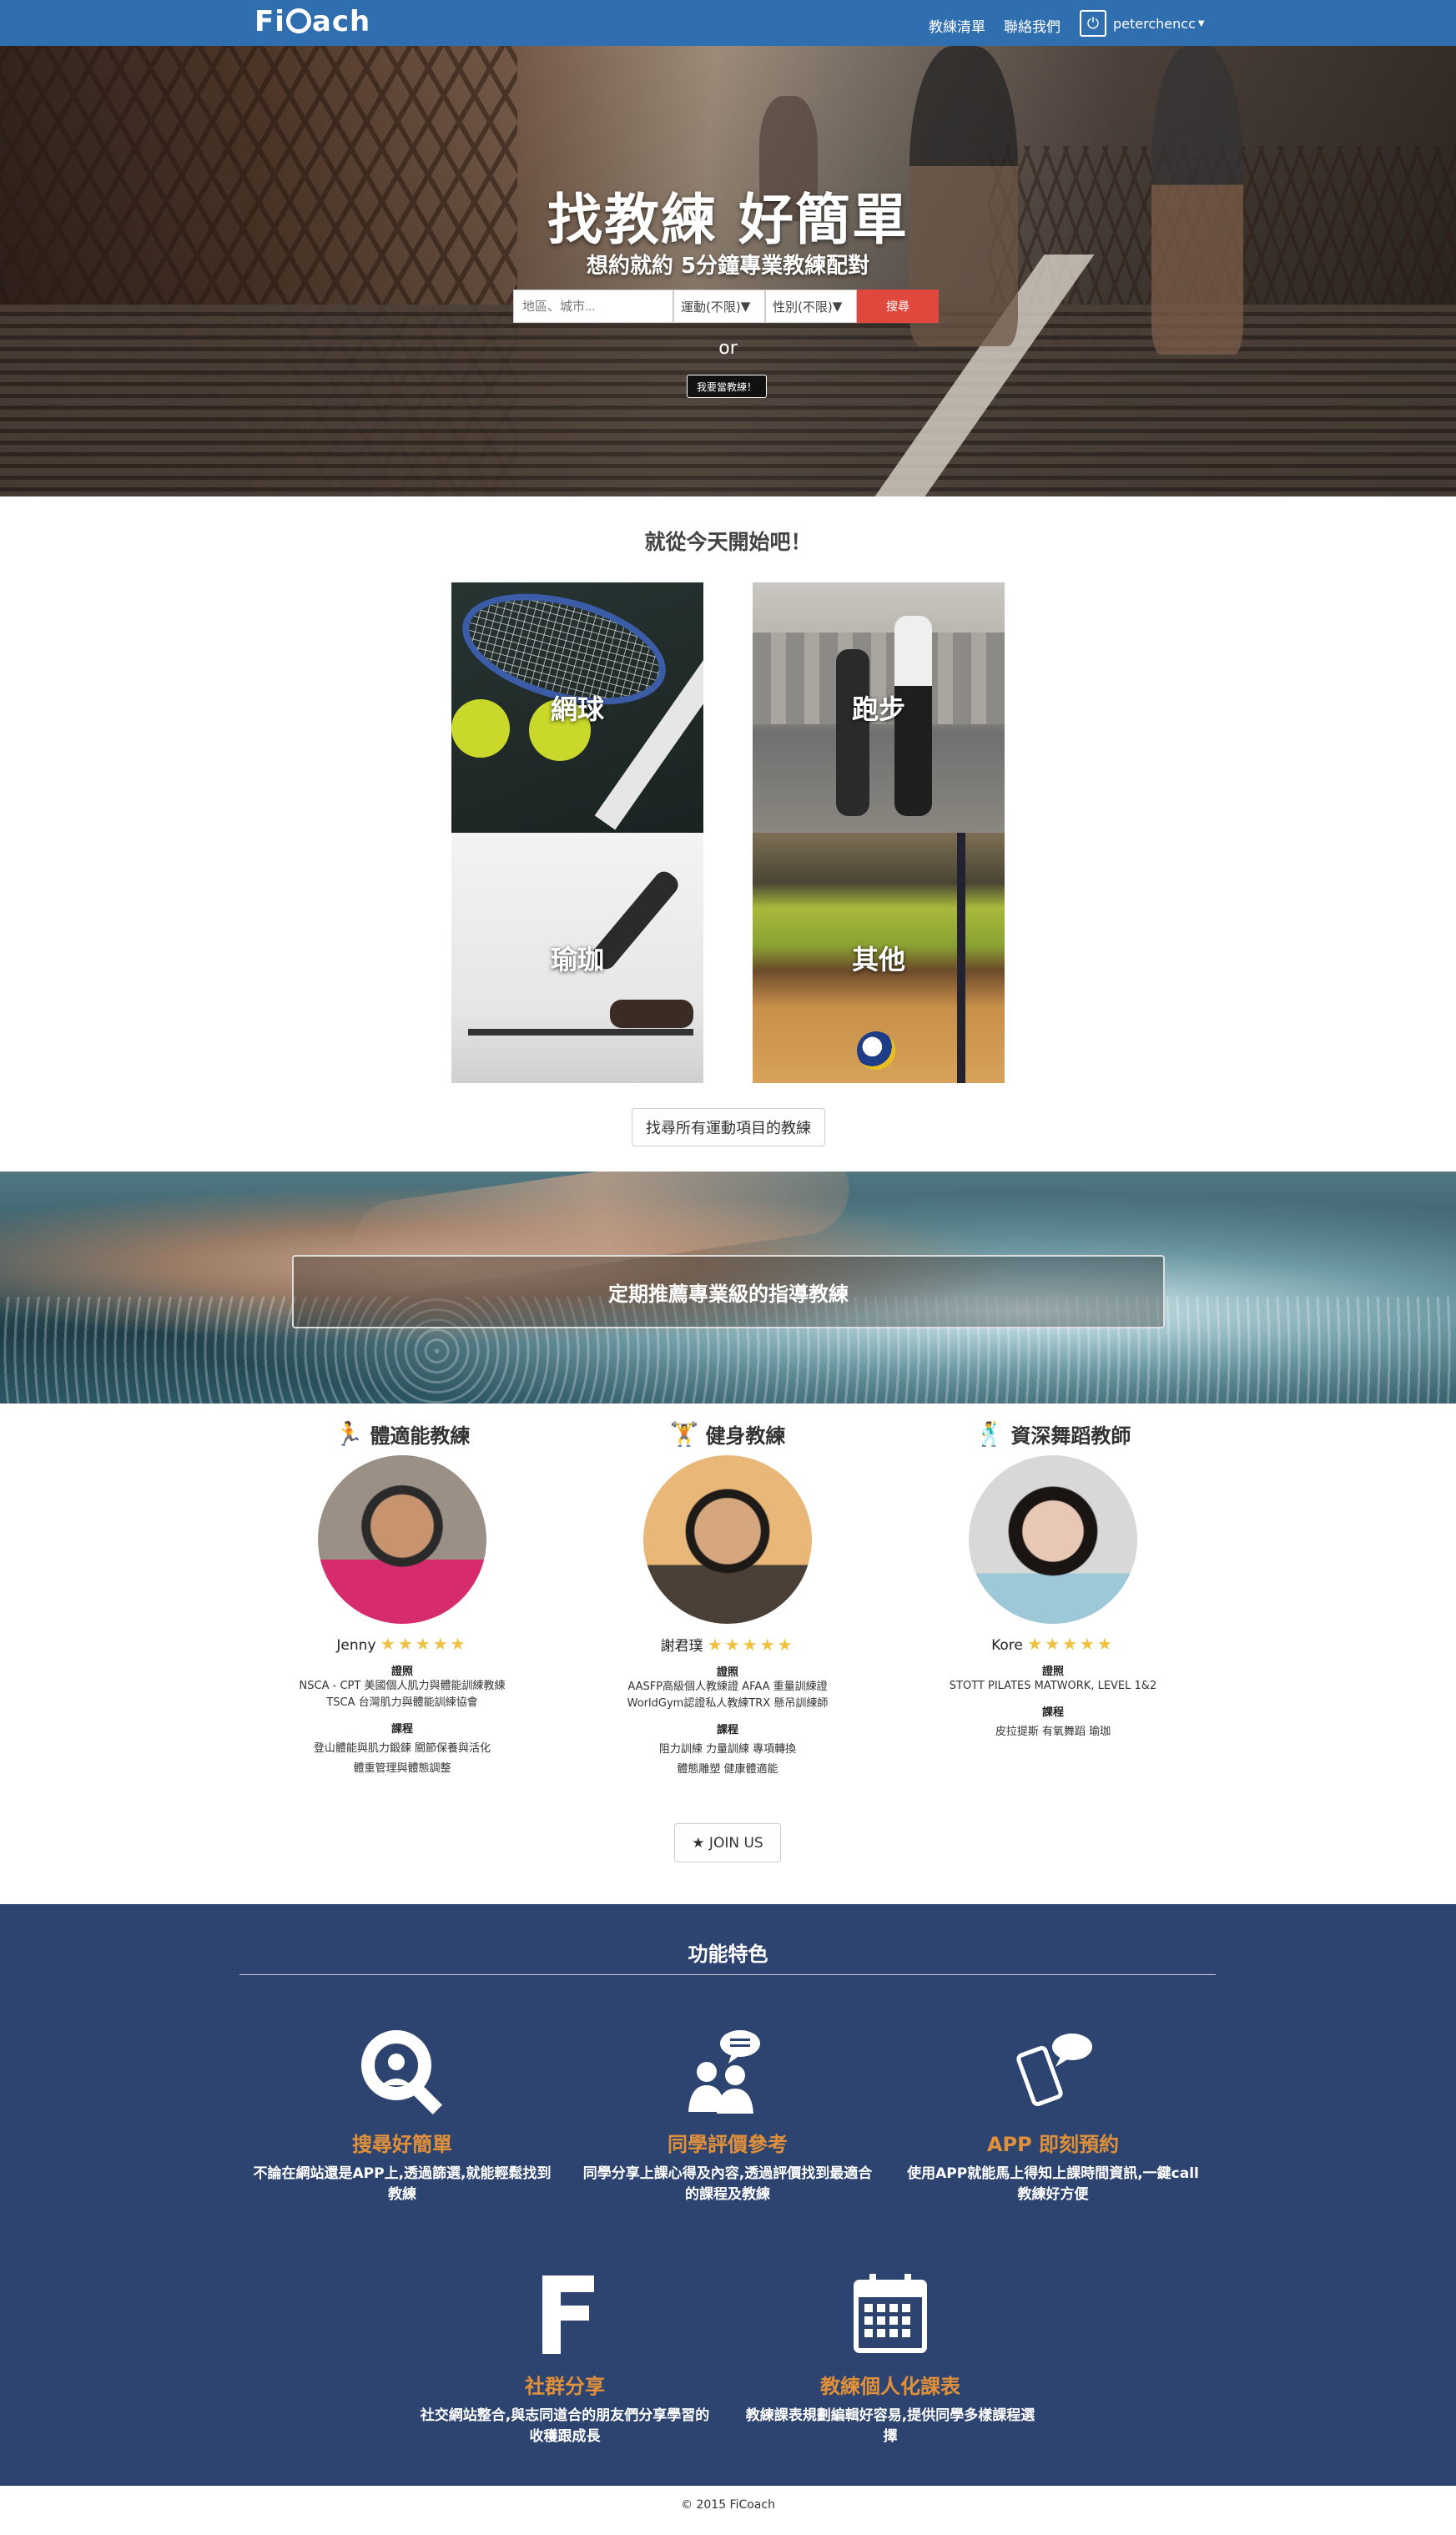 Image resolution: width=1456 pixels, height=2535 pixels. Describe the element at coordinates (298, 20) in the screenshot. I see `logo-q-icon` at that location.